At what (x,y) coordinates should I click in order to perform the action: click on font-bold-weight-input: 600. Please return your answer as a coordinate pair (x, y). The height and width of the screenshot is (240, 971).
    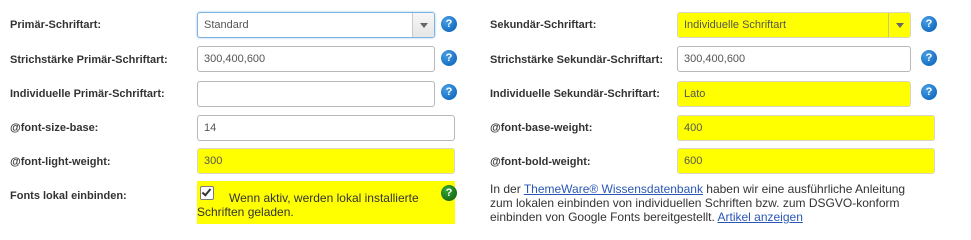
    Looking at the image, I should click on (806, 161).